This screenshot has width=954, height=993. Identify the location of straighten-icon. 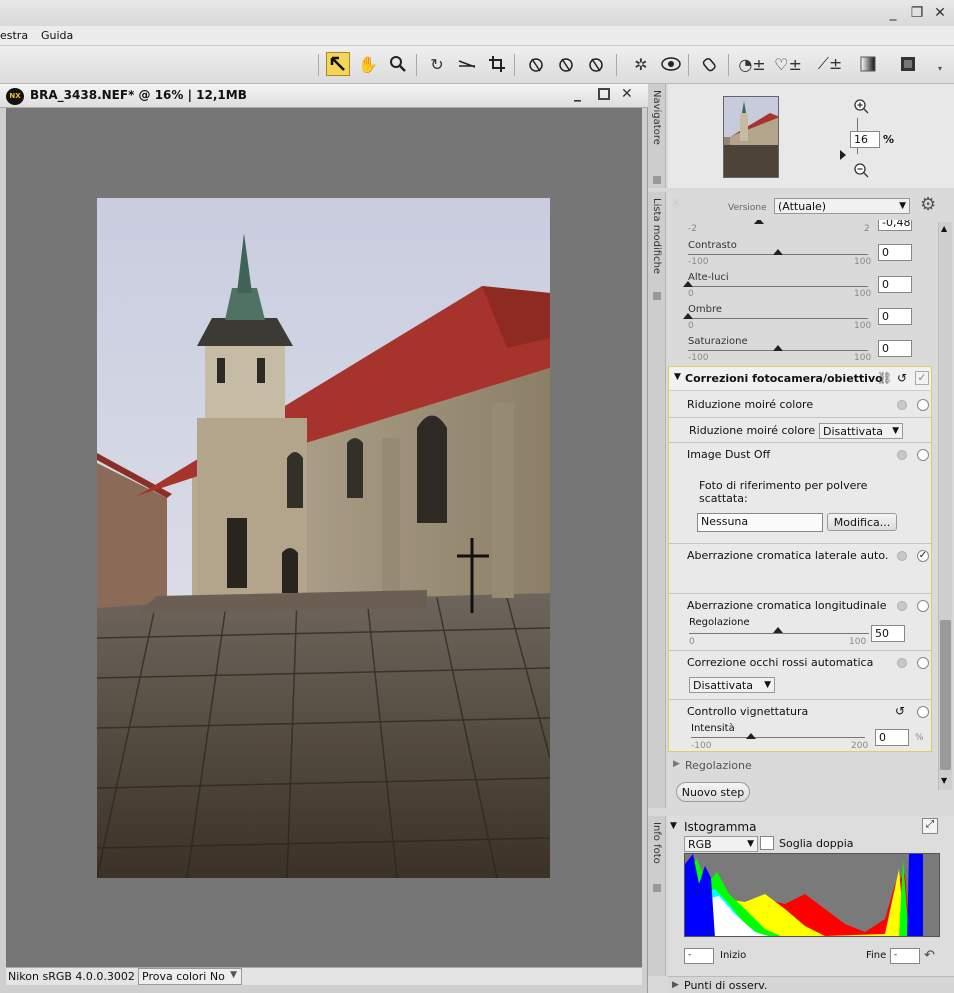
(467, 64).